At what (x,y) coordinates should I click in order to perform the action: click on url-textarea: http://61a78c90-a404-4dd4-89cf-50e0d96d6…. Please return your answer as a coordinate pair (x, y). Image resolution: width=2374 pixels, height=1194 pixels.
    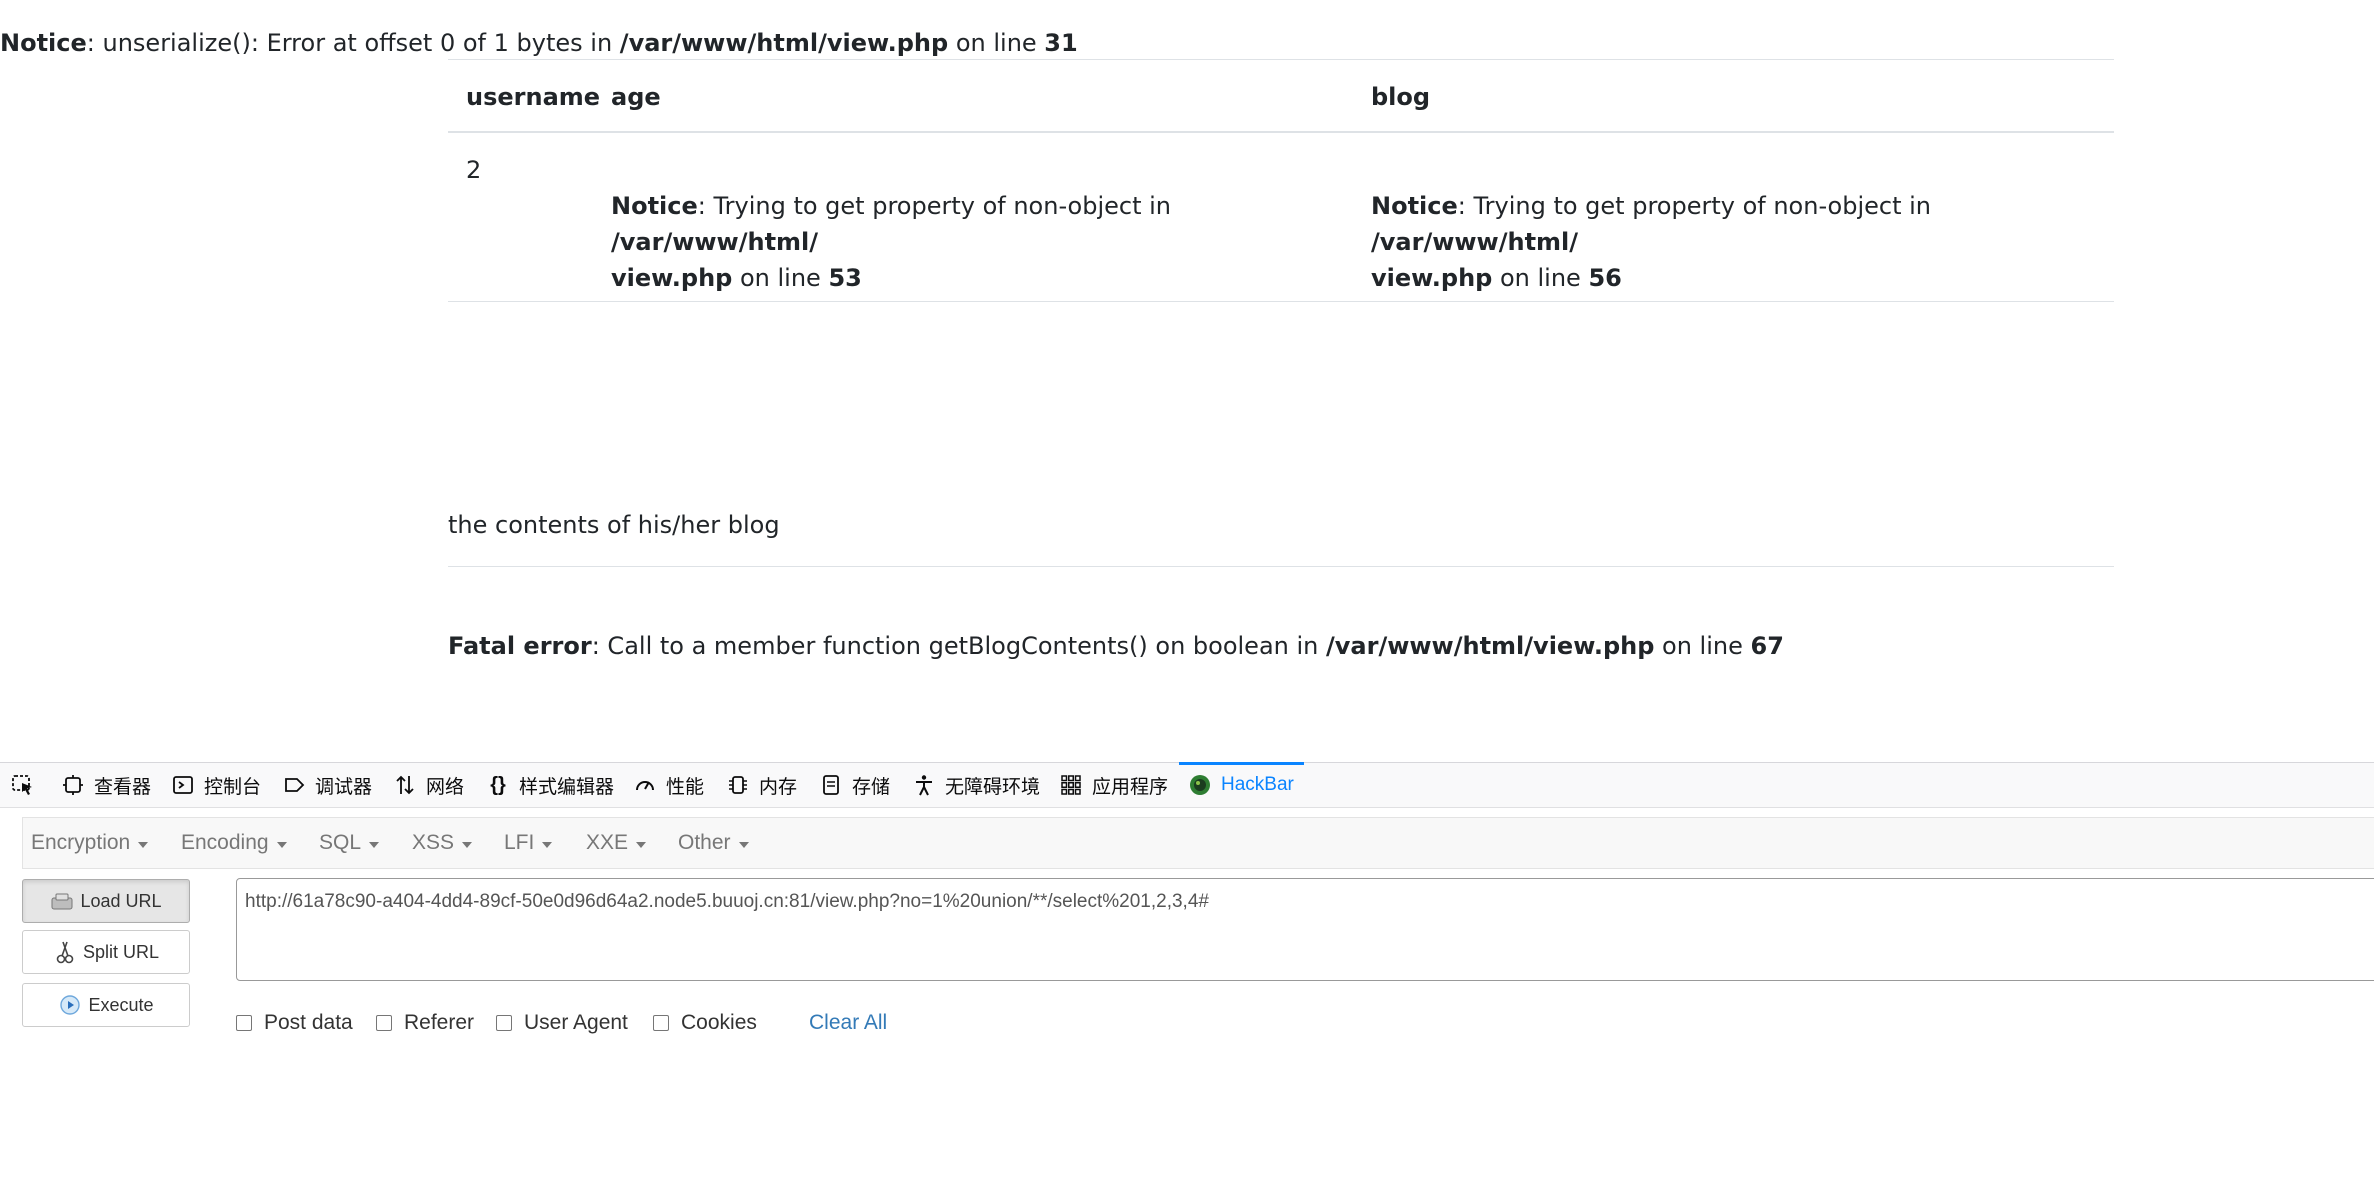
    Looking at the image, I should click on (1305, 929).